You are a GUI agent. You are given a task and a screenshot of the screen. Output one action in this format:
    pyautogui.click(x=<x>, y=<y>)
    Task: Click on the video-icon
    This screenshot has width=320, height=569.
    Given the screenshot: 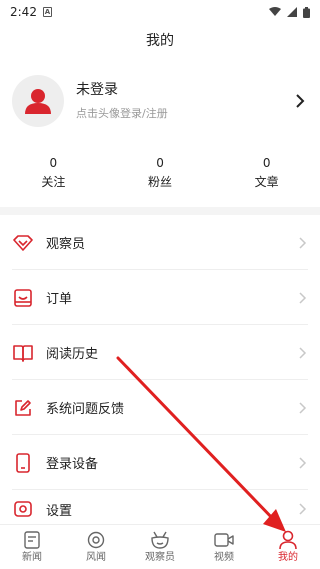 What is the action you would take?
    pyautogui.click(x=224, y=540)
    